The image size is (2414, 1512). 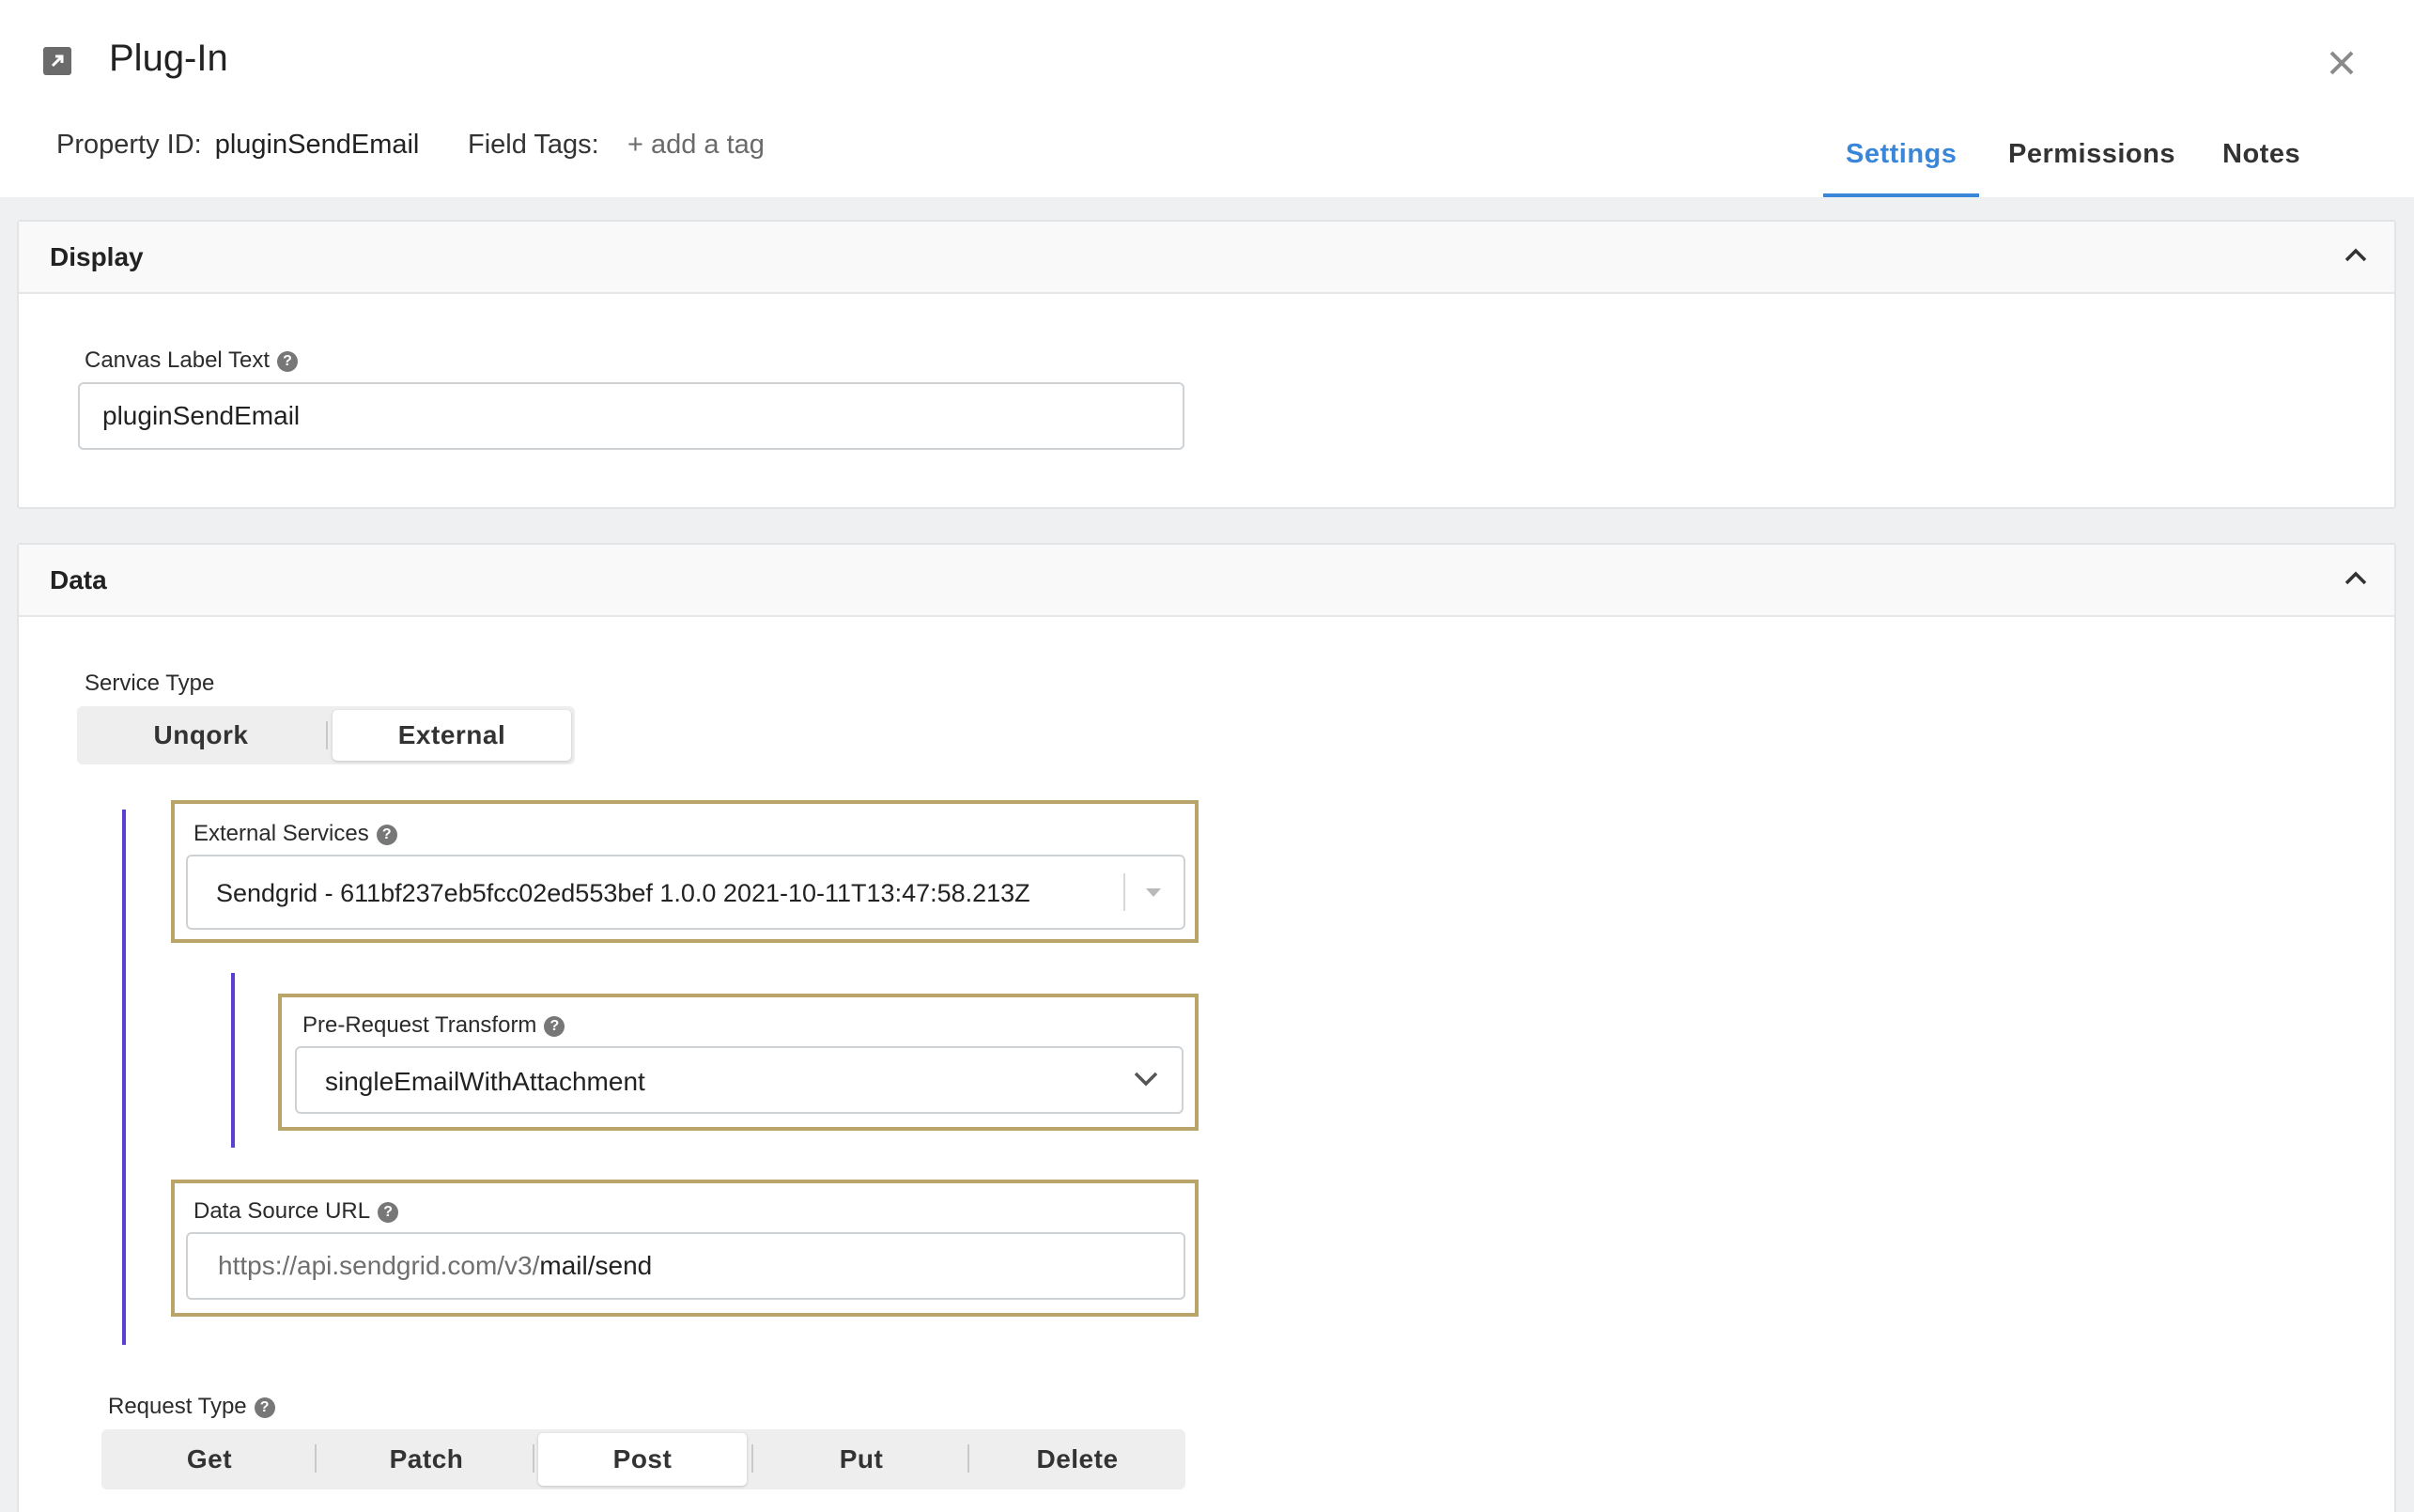 I want to click on service-type-toggle: Unqork External, so click(x=326, y=735).